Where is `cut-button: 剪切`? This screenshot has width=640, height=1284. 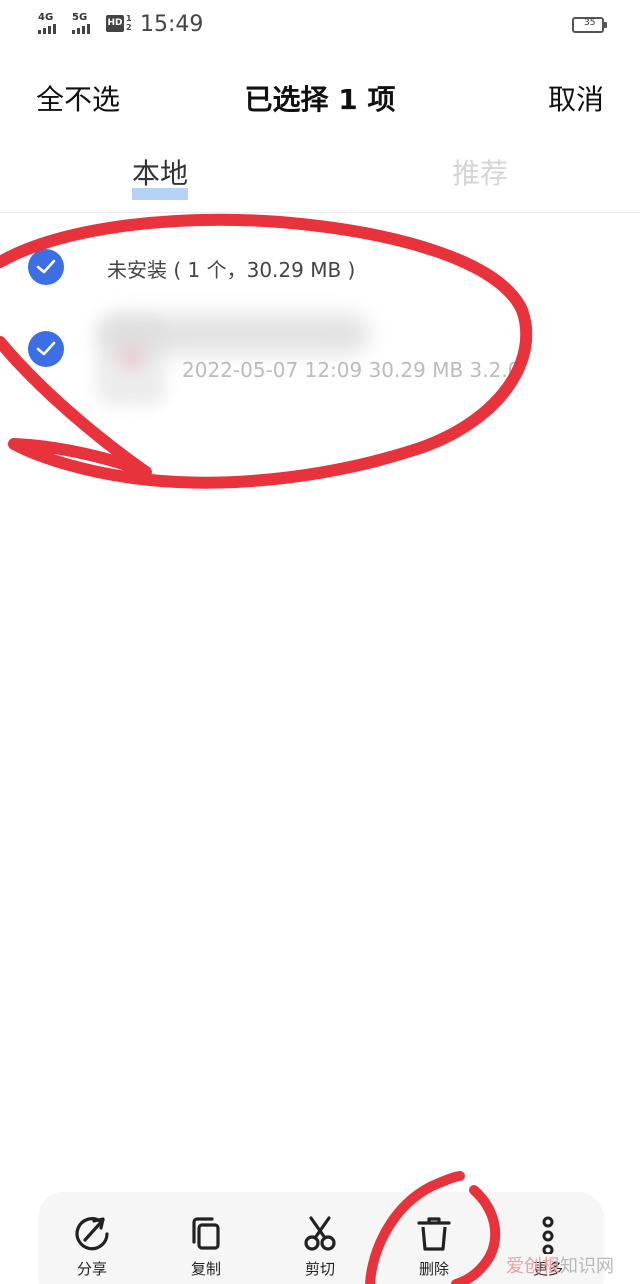 cut-button: 剪切 is located at coordinates (320, 1246).